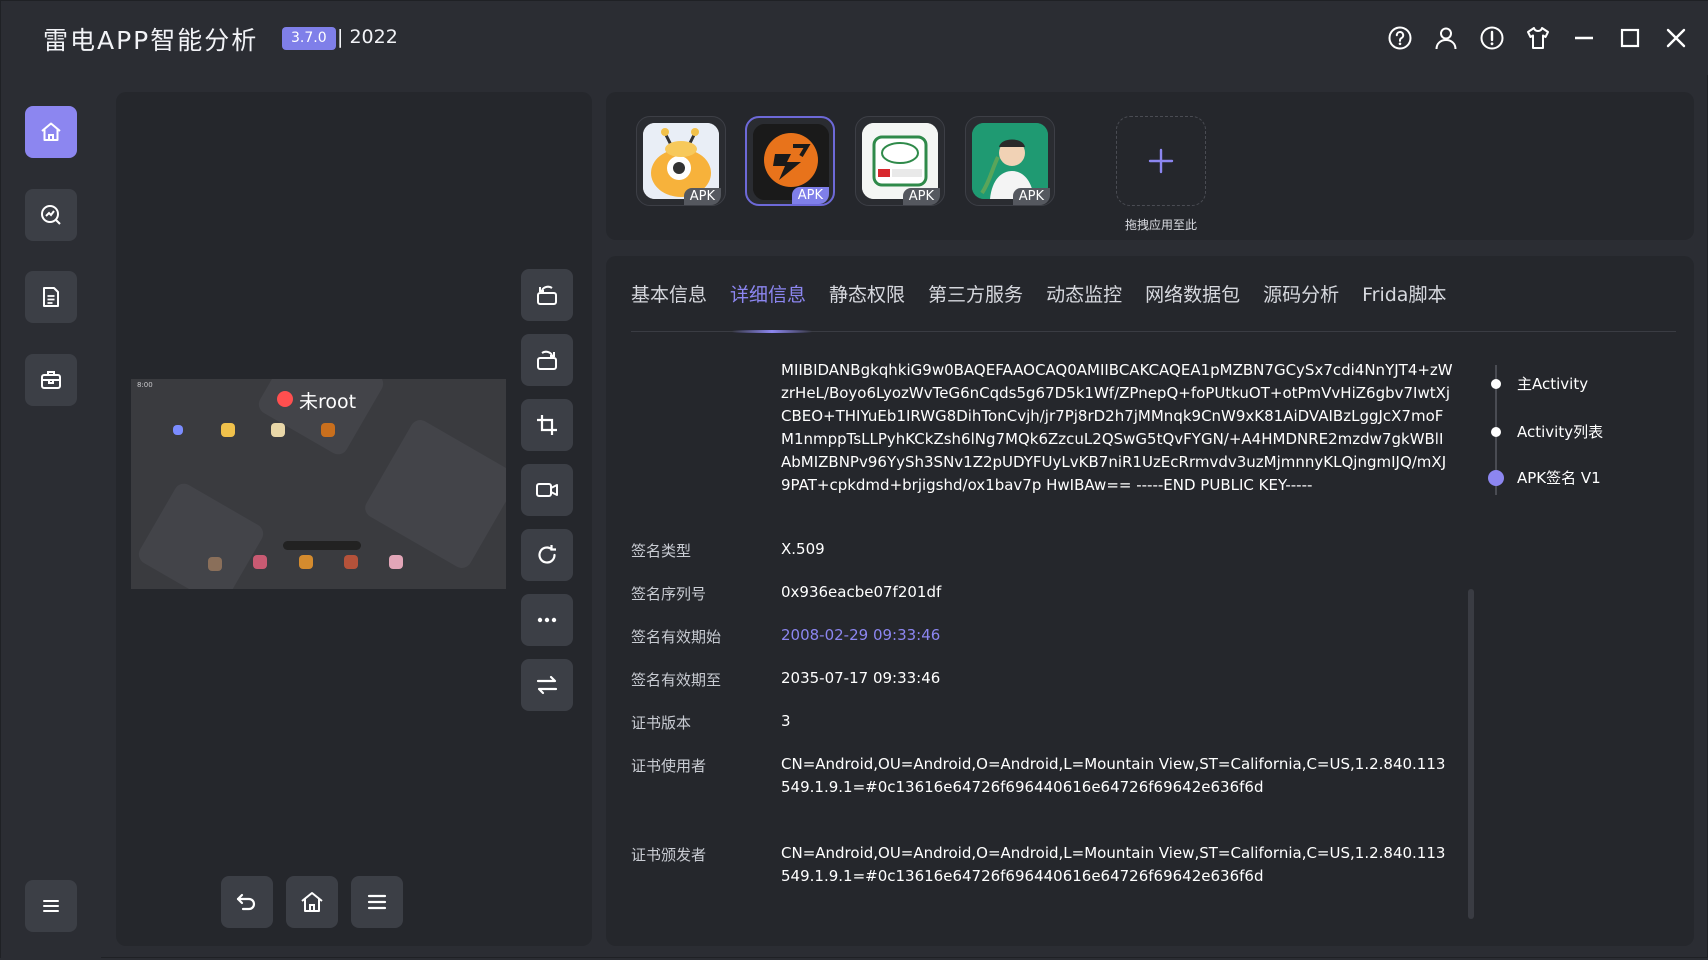 The width and height of the screenshot is (1708, 960). What do you see at coordinates (1496, 477) in the screenshot?
I see `timeline-dot-active` at bounding box center [1496, 477].